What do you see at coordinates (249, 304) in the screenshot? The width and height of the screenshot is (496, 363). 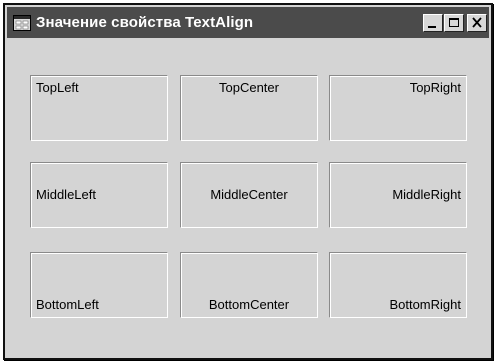 I see `label-bottom-center-text: BottomCenter` at bounding box center [249, 304].